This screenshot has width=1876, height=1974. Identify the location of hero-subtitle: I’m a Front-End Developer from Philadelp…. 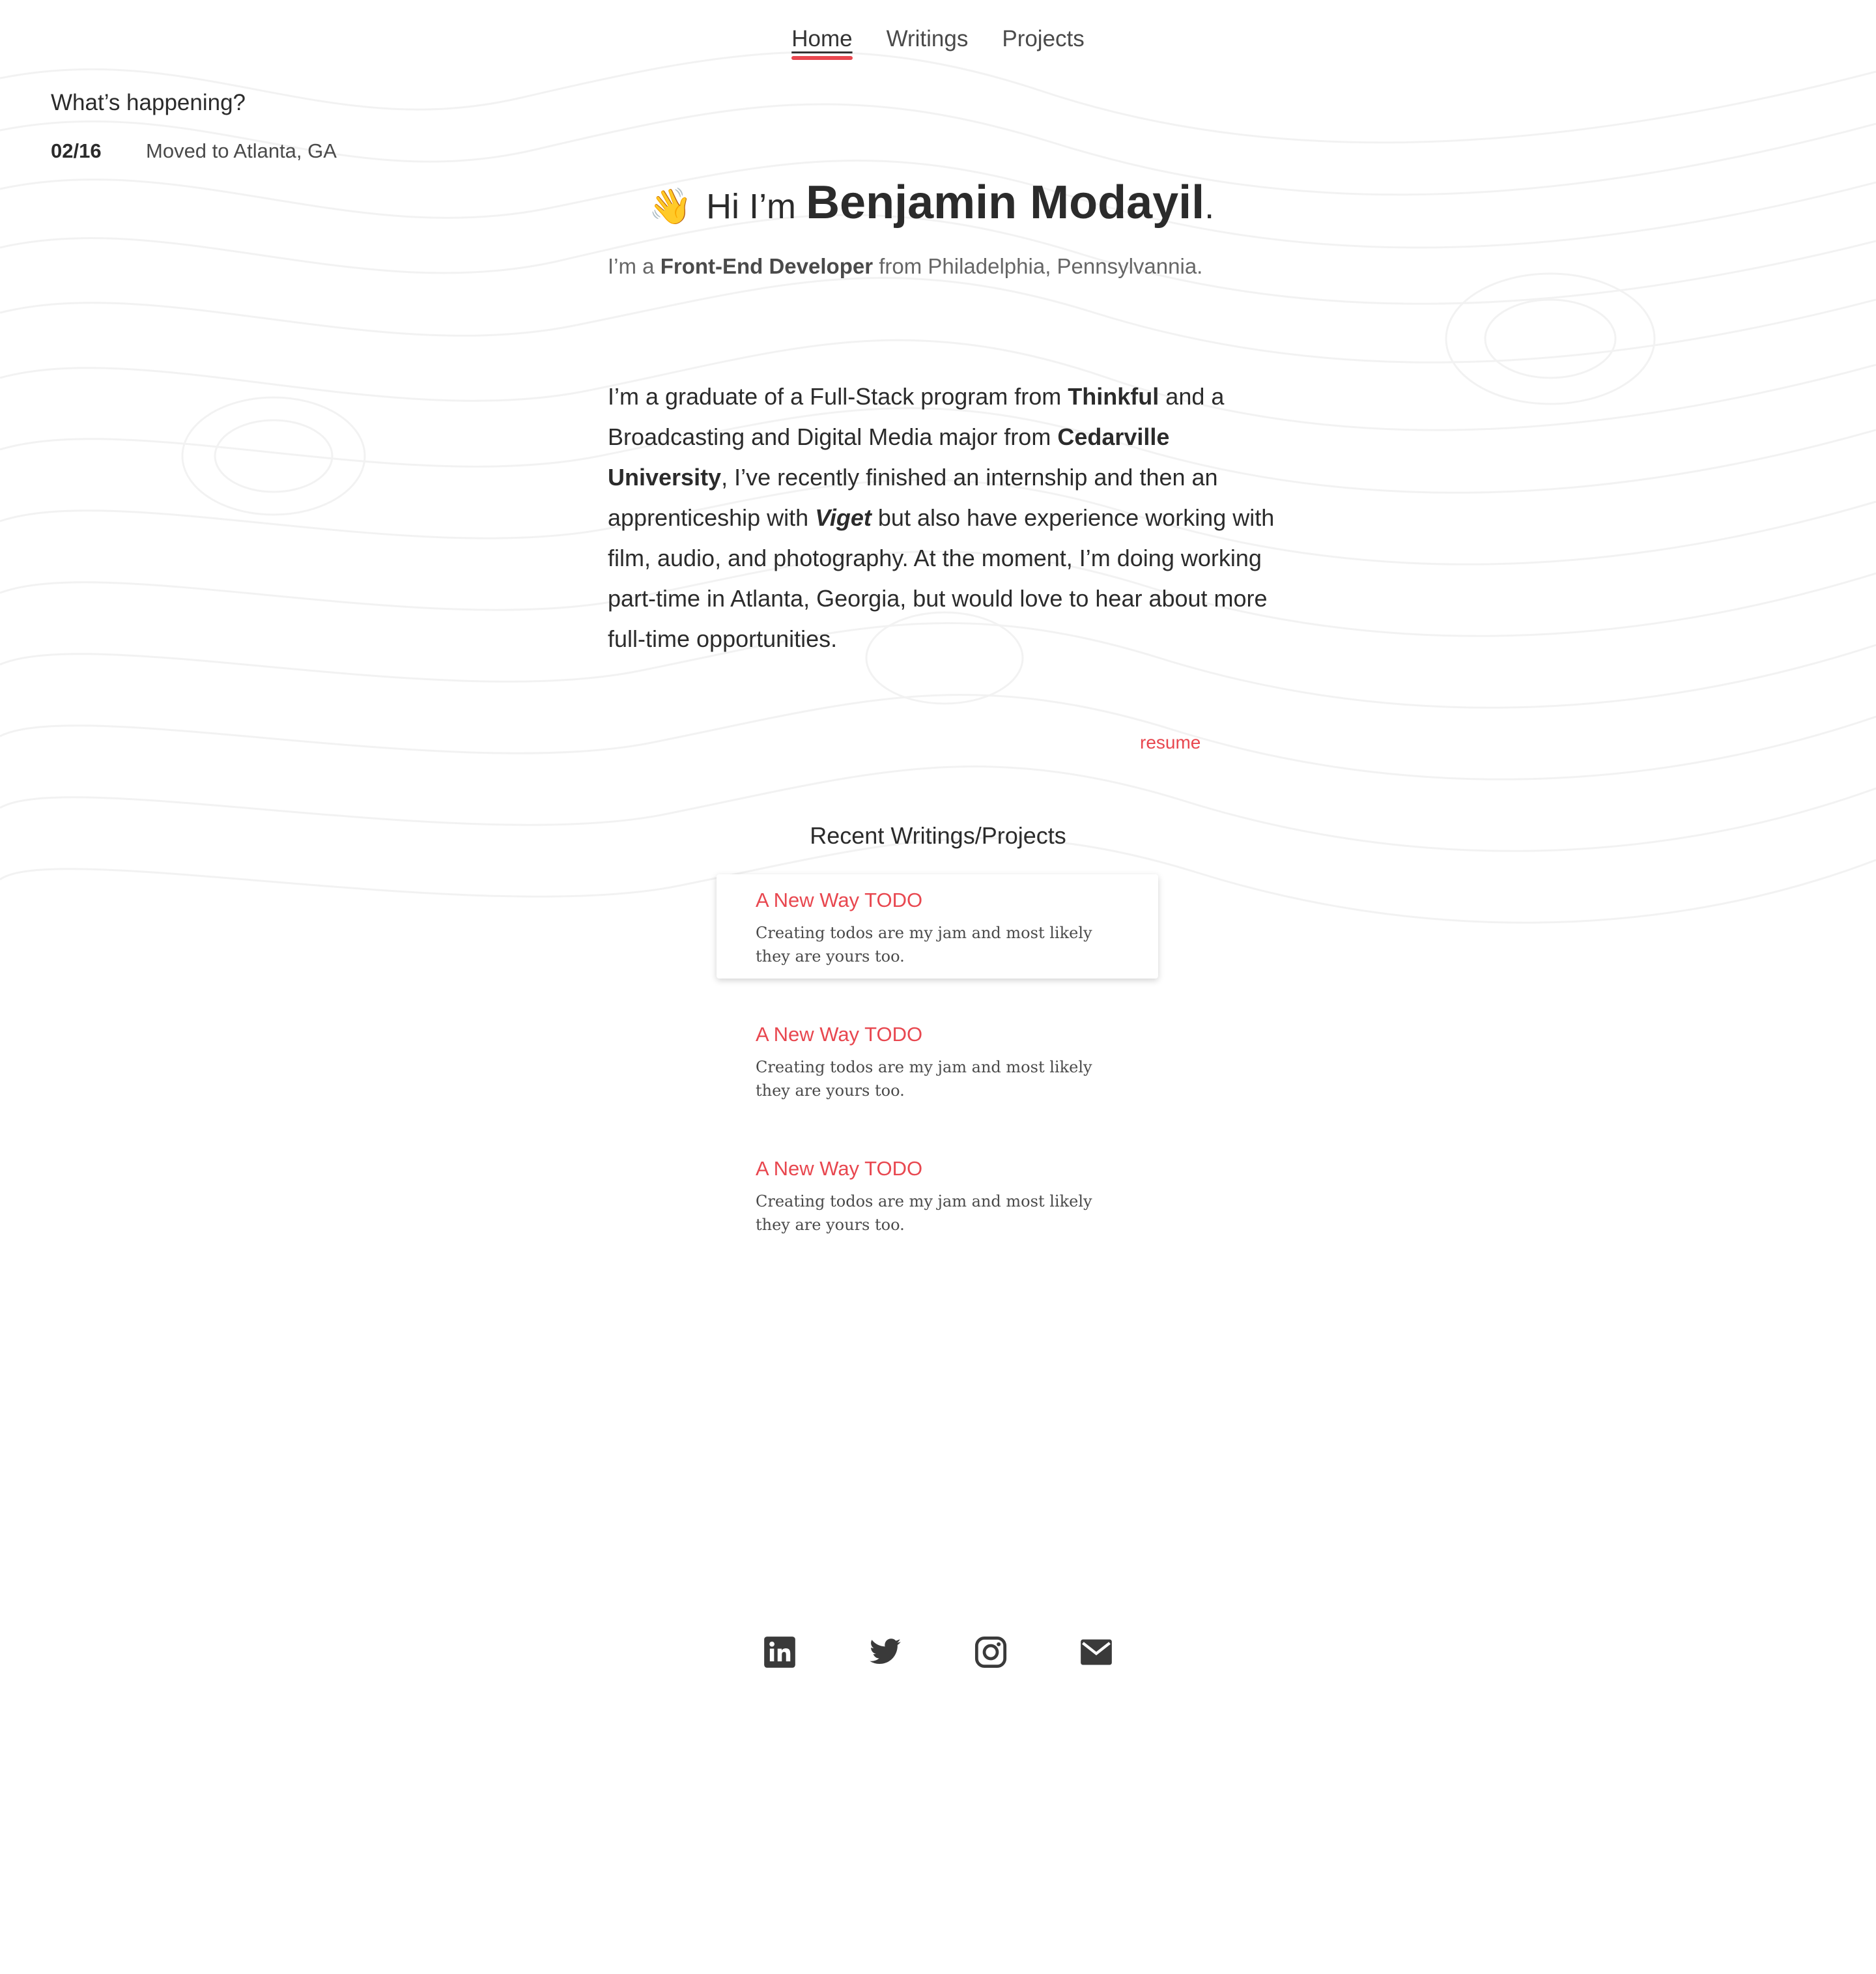
(905, 266).